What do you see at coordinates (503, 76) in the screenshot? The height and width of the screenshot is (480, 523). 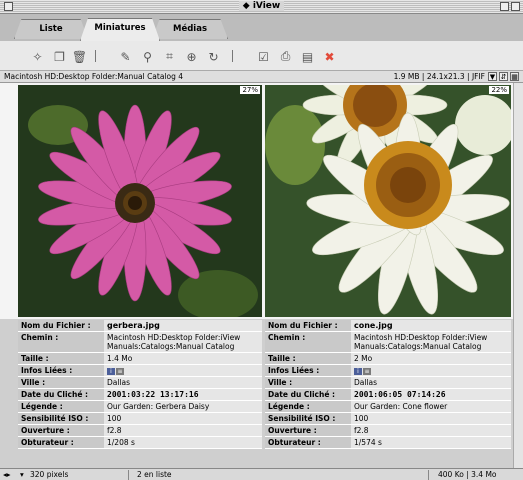 I see `sort-icon: ⇵` at bounding box center [503, 76].